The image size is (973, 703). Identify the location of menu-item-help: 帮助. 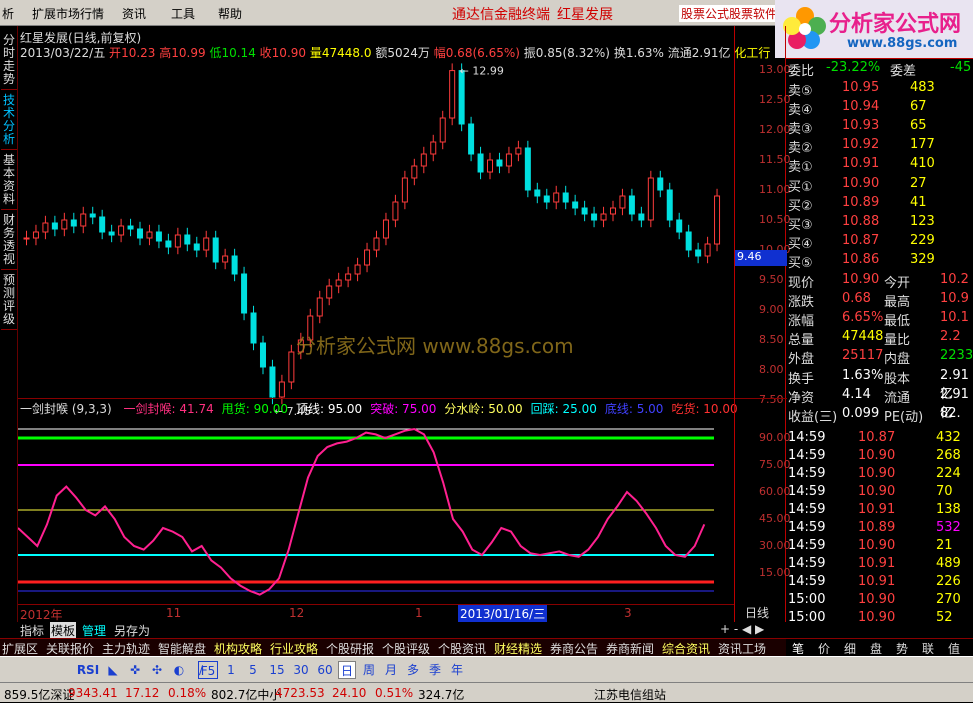
(230, 13).